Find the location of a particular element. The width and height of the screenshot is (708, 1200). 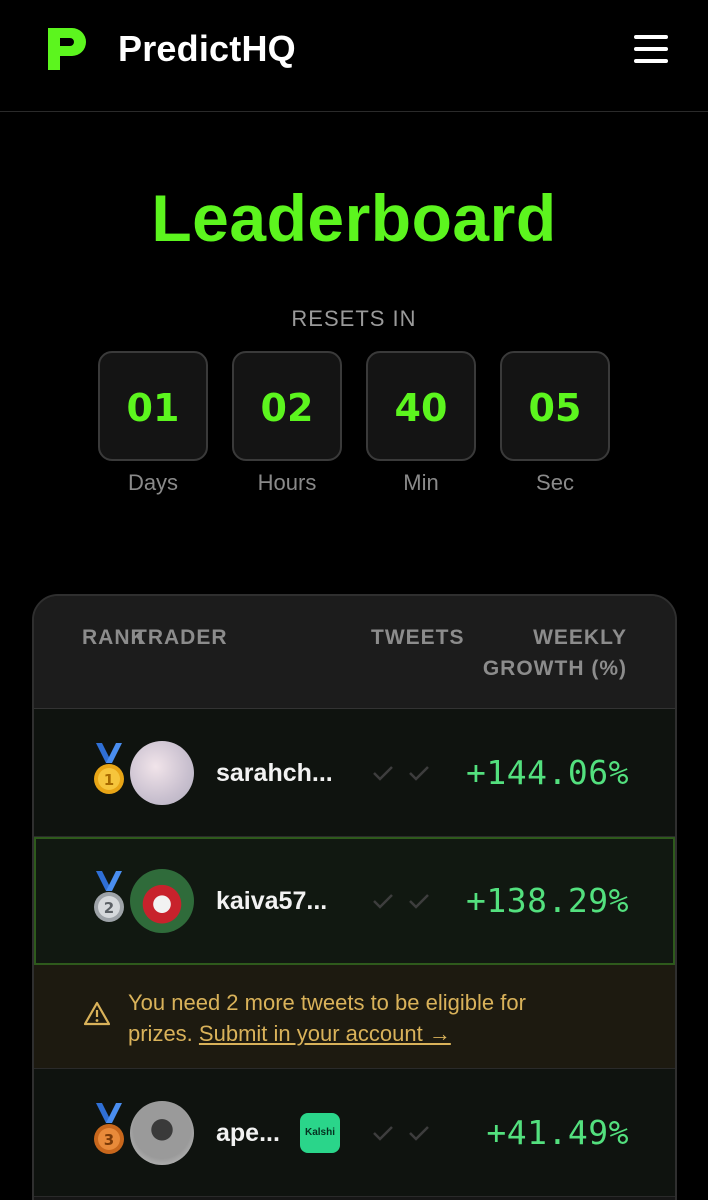

table-row: 1 sarahch... +144.06% is located at coordinates (354, 773).